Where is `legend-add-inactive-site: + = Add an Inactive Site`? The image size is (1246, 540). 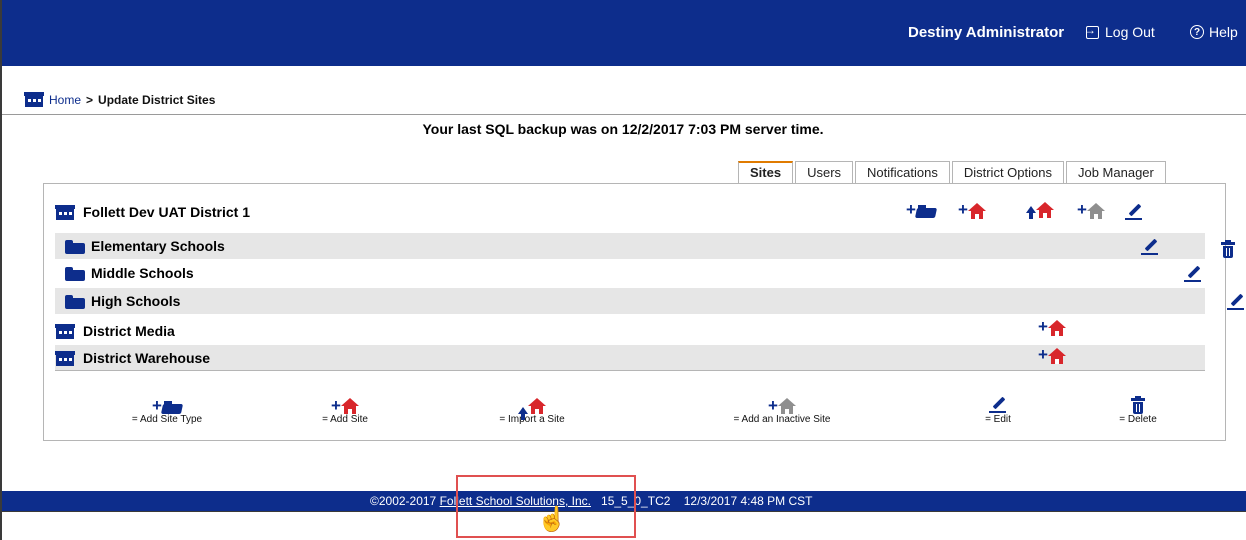 legend-add-inactive-site: + = Add an Inactive Site is located at coordinates (782, 408).